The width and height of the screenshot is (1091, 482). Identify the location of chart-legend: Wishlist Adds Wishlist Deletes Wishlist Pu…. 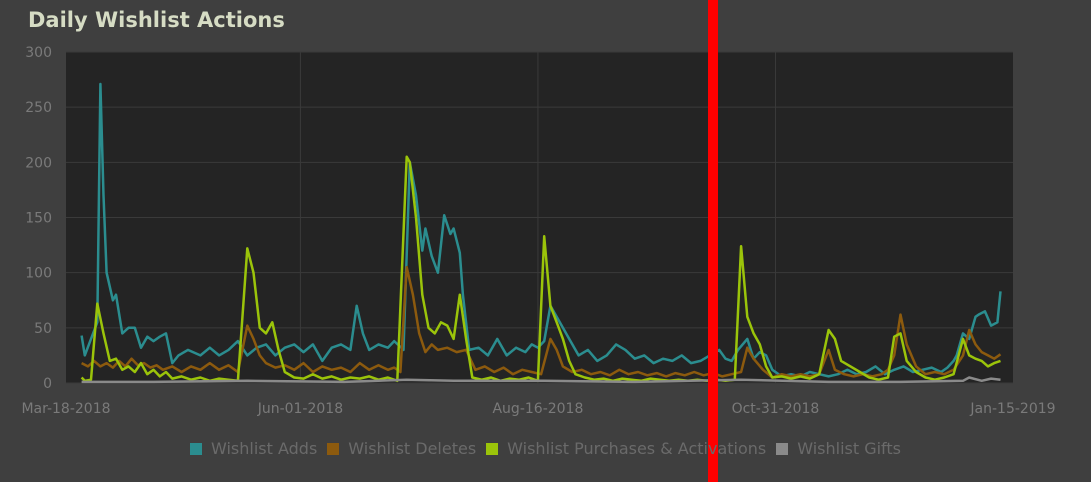
(545, 448).